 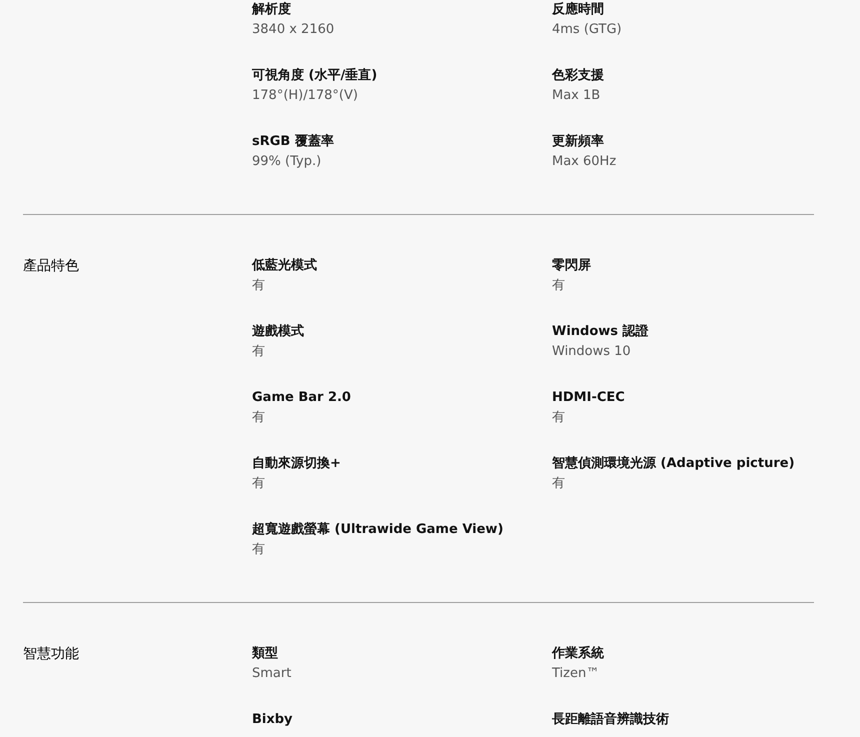 What do you see at coordinates (51, 266) in the screenshot?
I see `section-title: 產品特色` at bounding box center [51, 266].